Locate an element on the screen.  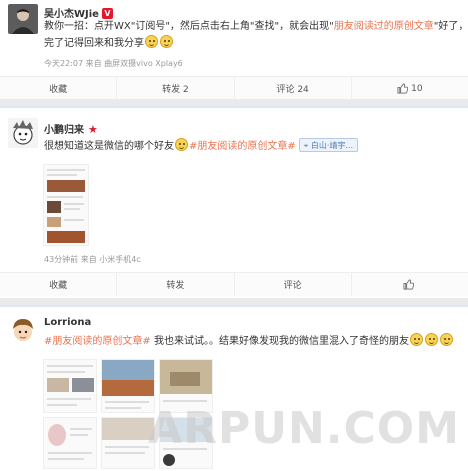
author-name: Lorriona is located at coordinates (67, 322).